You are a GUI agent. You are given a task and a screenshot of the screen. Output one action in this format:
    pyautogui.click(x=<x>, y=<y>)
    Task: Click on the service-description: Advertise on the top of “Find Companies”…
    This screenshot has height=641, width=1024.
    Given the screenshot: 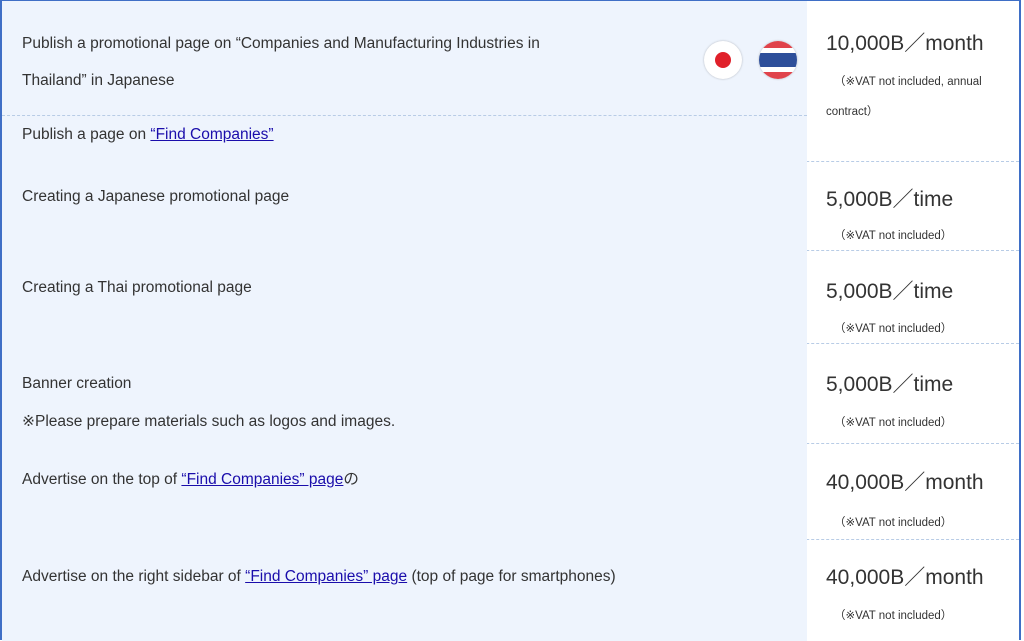 What is the action you would take?
    pyautogui.click(x=190, y=480)
    